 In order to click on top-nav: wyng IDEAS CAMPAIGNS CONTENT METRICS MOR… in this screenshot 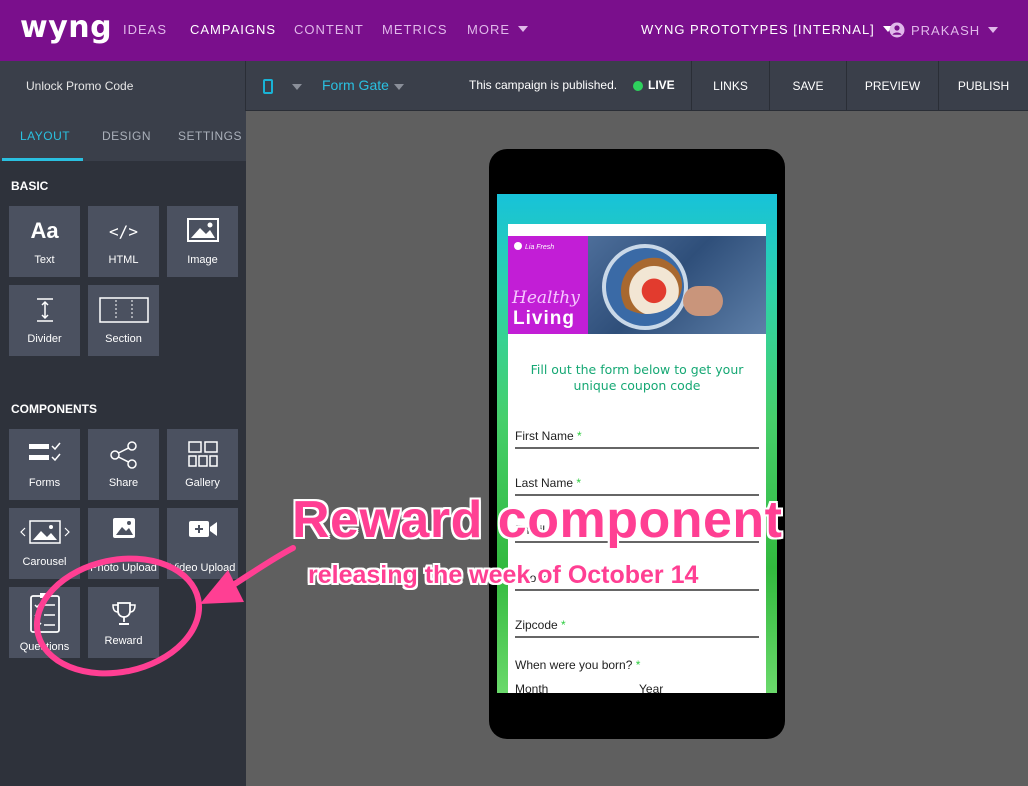, I will do `click(514, 30)`.